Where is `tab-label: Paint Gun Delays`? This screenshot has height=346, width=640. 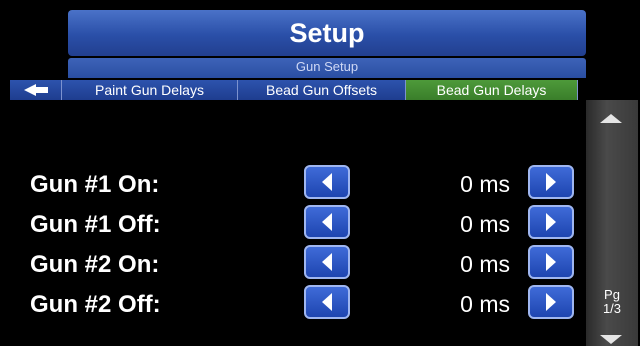 tab-label: Paint Gun Delays is located at coordinates (149, 90).